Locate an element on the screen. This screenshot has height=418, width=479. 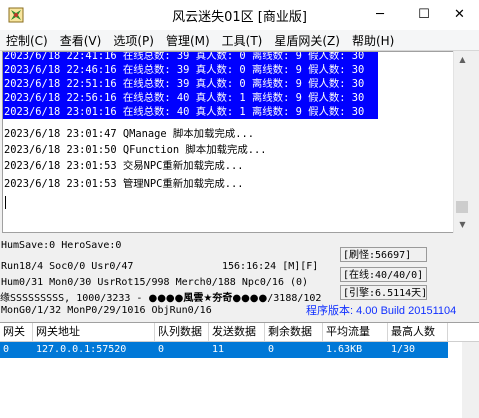
marquee-prefix: 缘SSSSSSSSS, 1000/3233 - is located at coordinates (74, 298).